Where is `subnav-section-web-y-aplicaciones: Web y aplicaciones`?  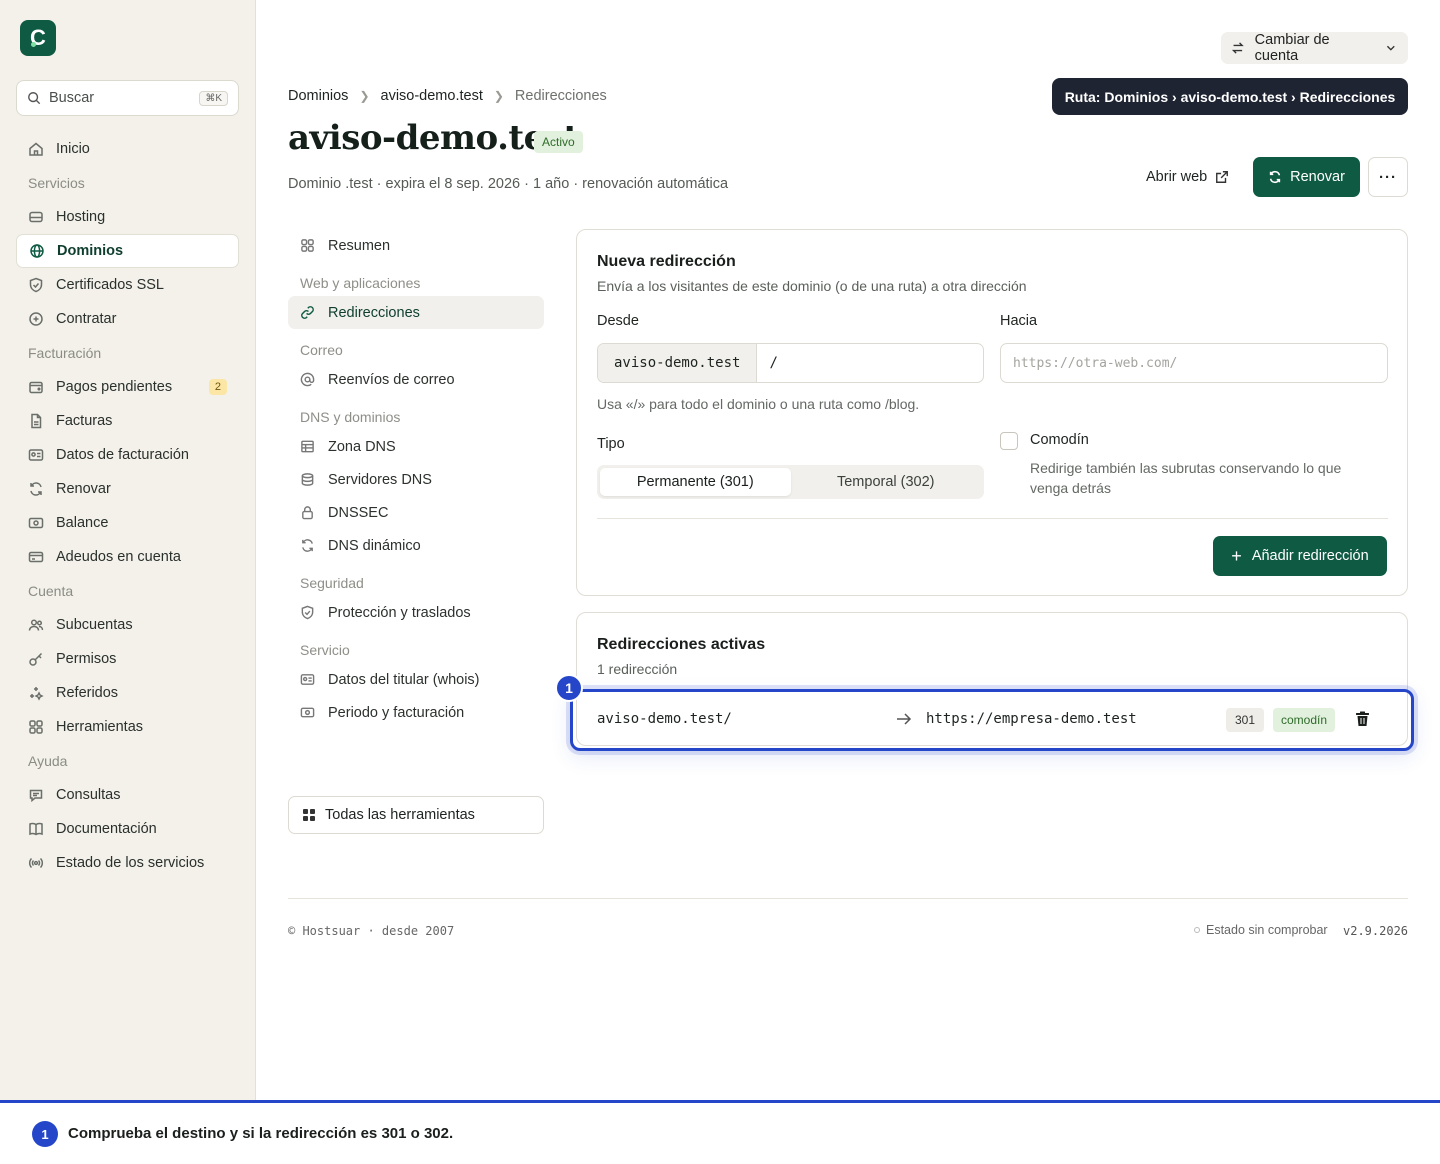 subnav-section-web-y-aplicaciones: Web y aplicaciones is located at coordinates (360, 283).